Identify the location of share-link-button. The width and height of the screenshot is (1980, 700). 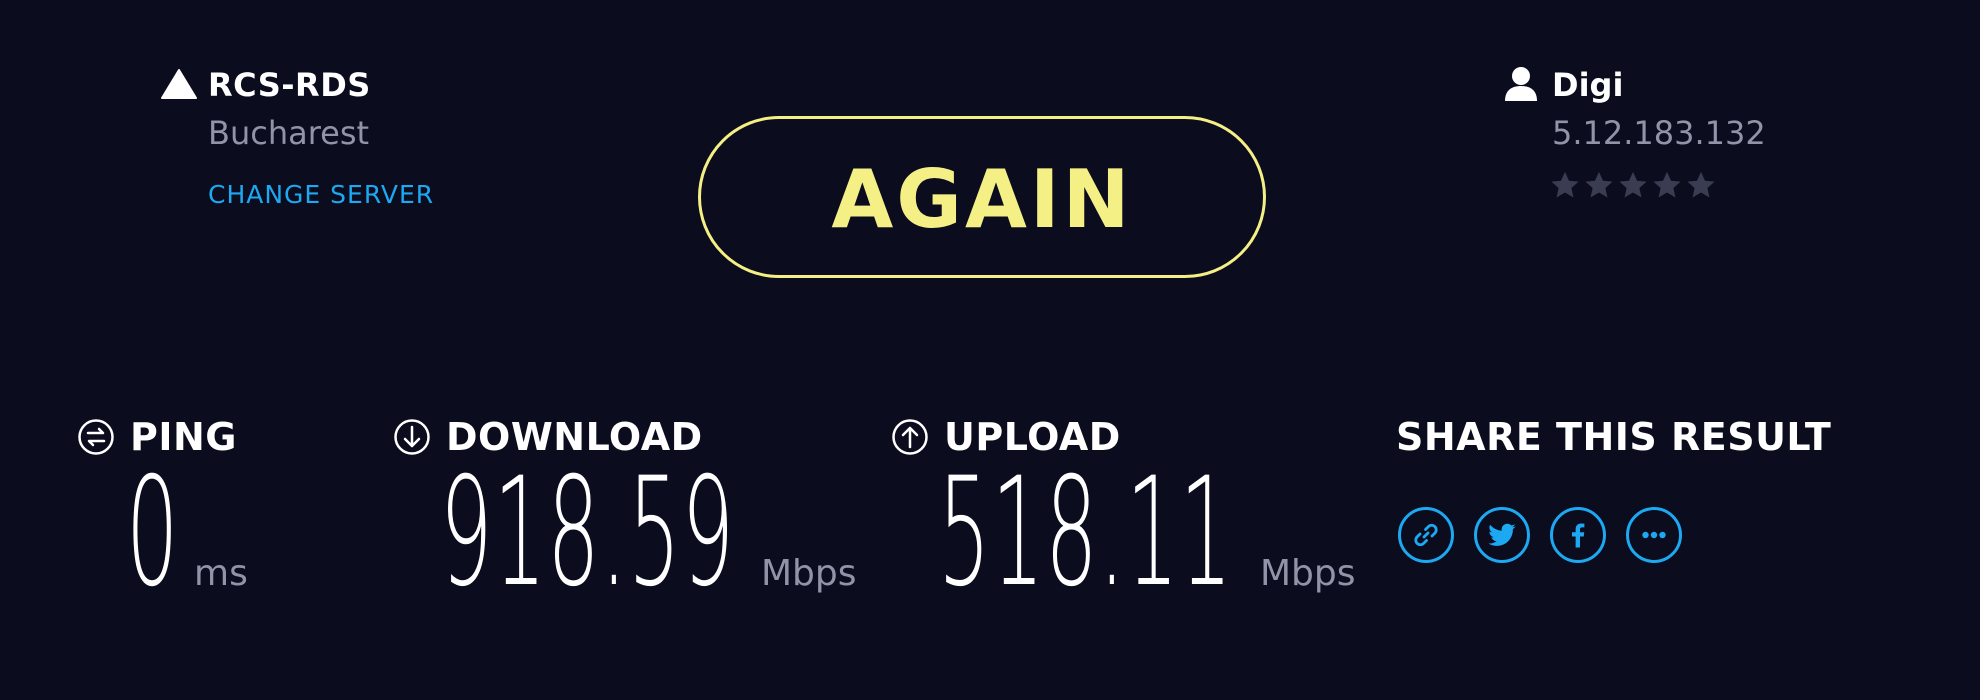
(1426, 535).